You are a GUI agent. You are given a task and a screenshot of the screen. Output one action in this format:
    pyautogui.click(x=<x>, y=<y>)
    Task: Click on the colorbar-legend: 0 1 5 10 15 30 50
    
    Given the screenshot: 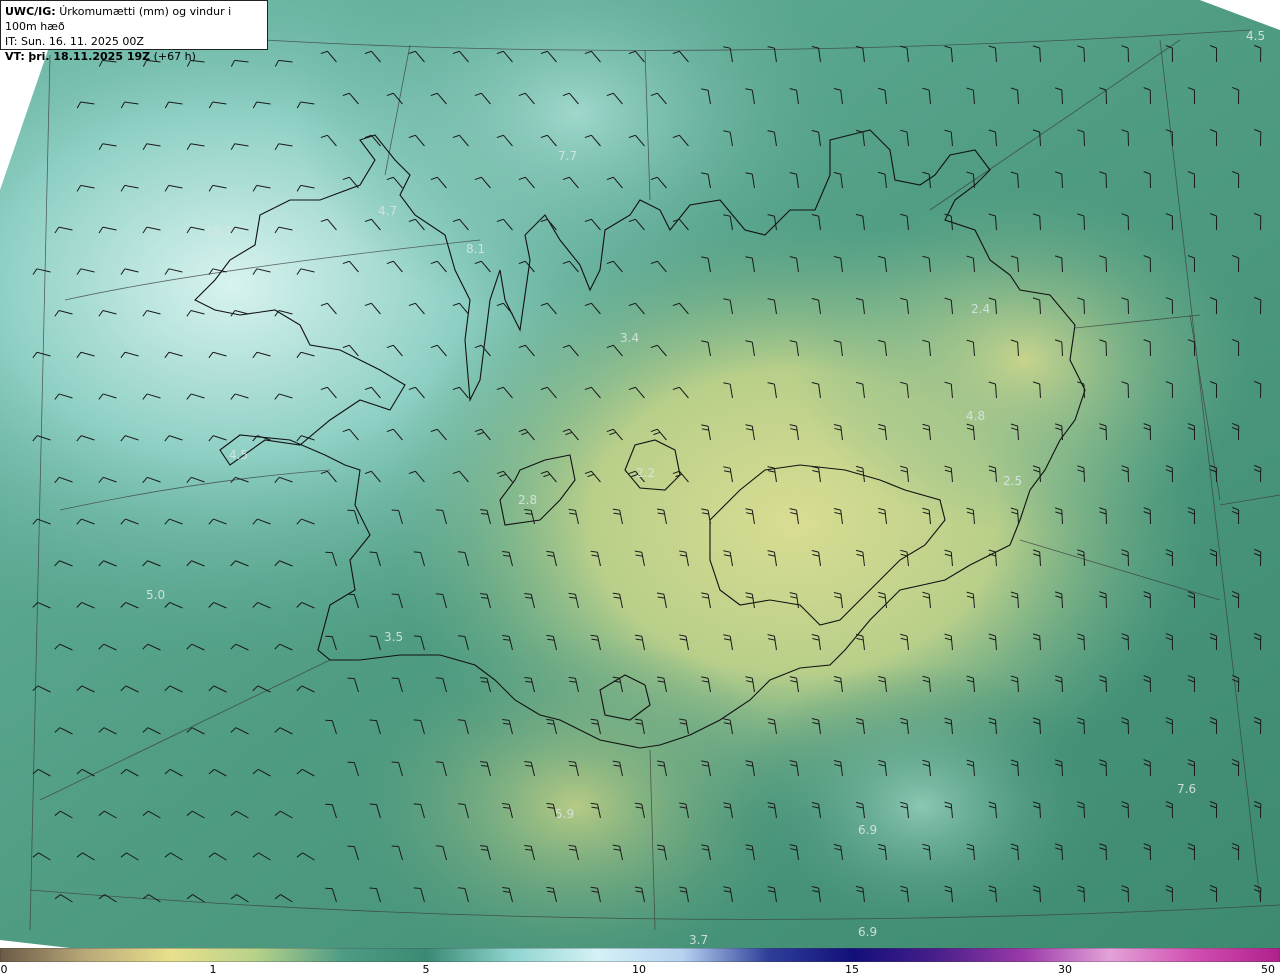 What is the action you would take?
    pyautogui.click(x=640, y=963)
    